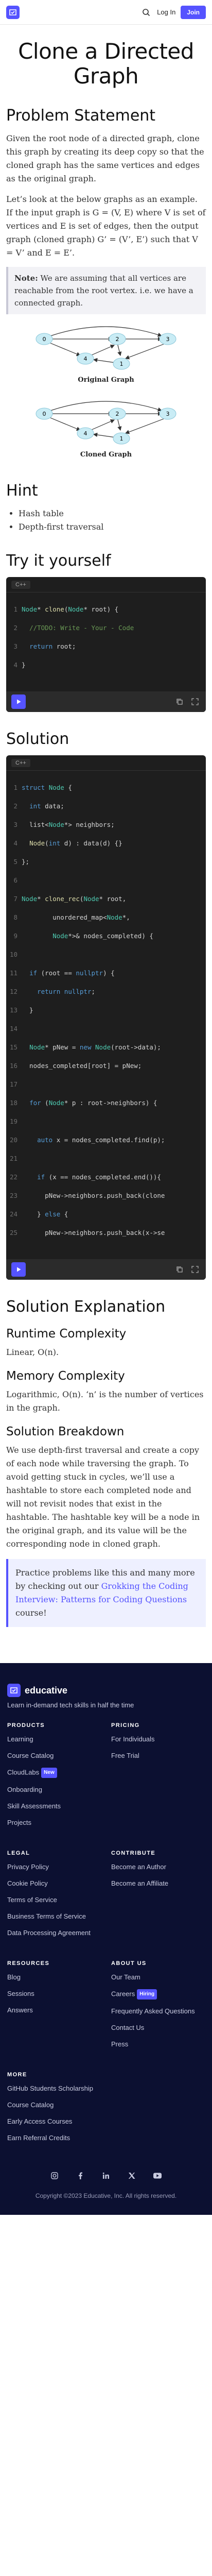 The image size is (212, 2576). What do you see at coordinates (54, 1977) in the screenshot?
I see `footer-link: Blog` at bounding box center [54, 1977].